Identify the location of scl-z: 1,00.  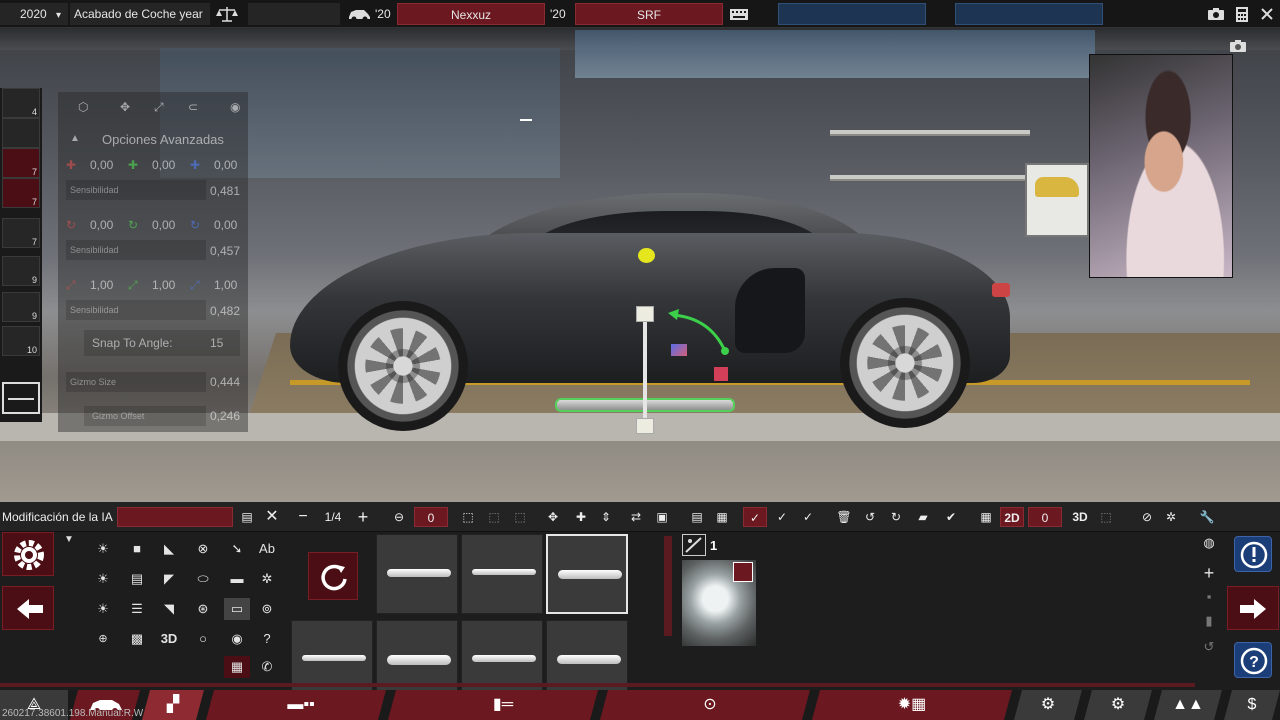
(225, 285).